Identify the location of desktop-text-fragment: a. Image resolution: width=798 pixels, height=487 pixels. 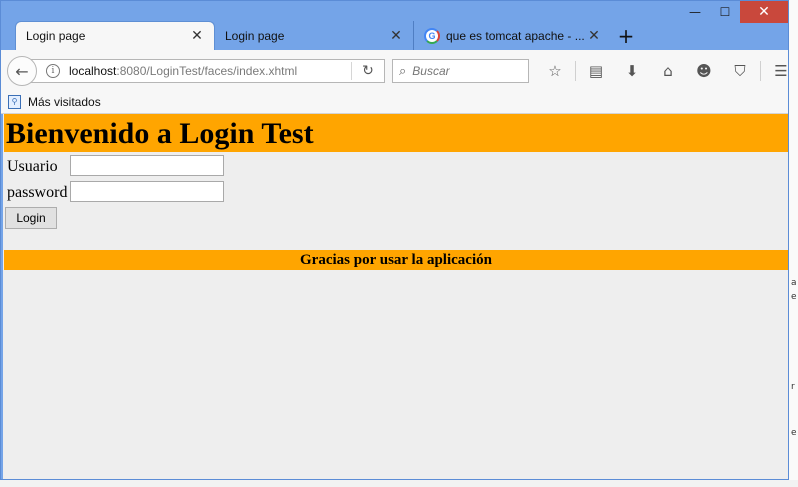
(794, 283).